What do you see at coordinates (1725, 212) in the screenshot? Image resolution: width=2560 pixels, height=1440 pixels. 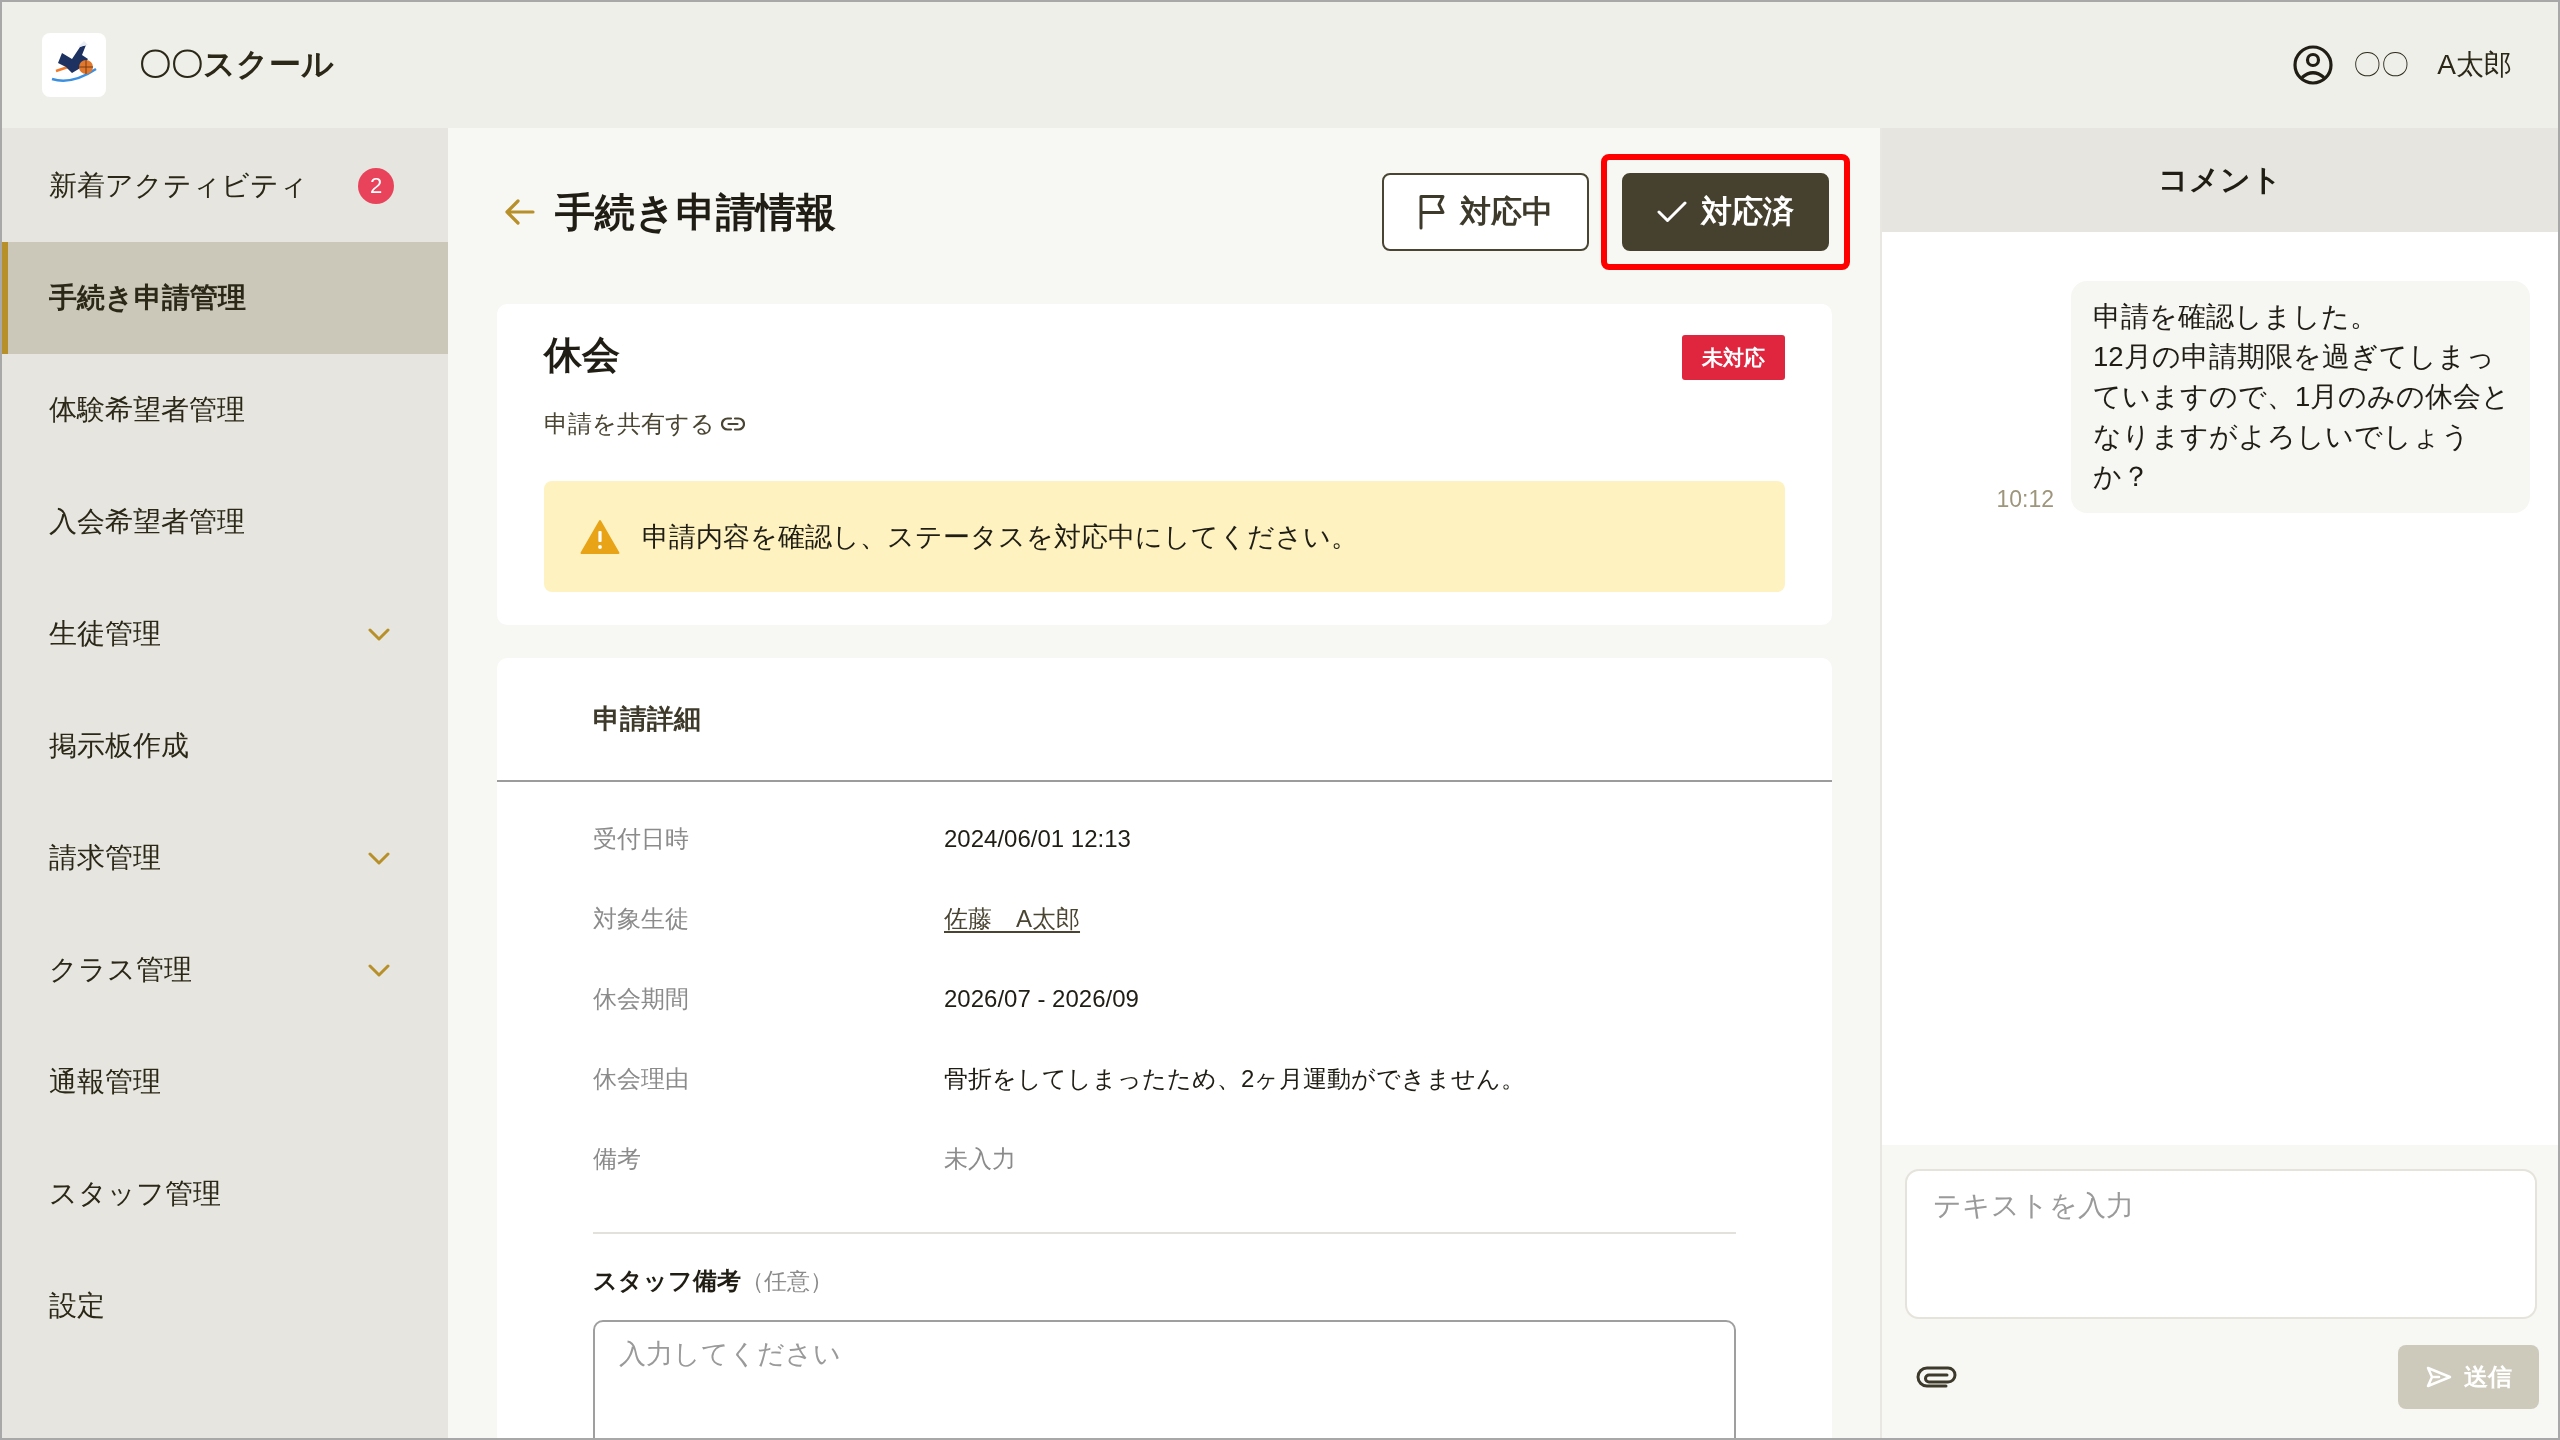 I see `status-button: 対応済` at bounding box center [1725, 212].